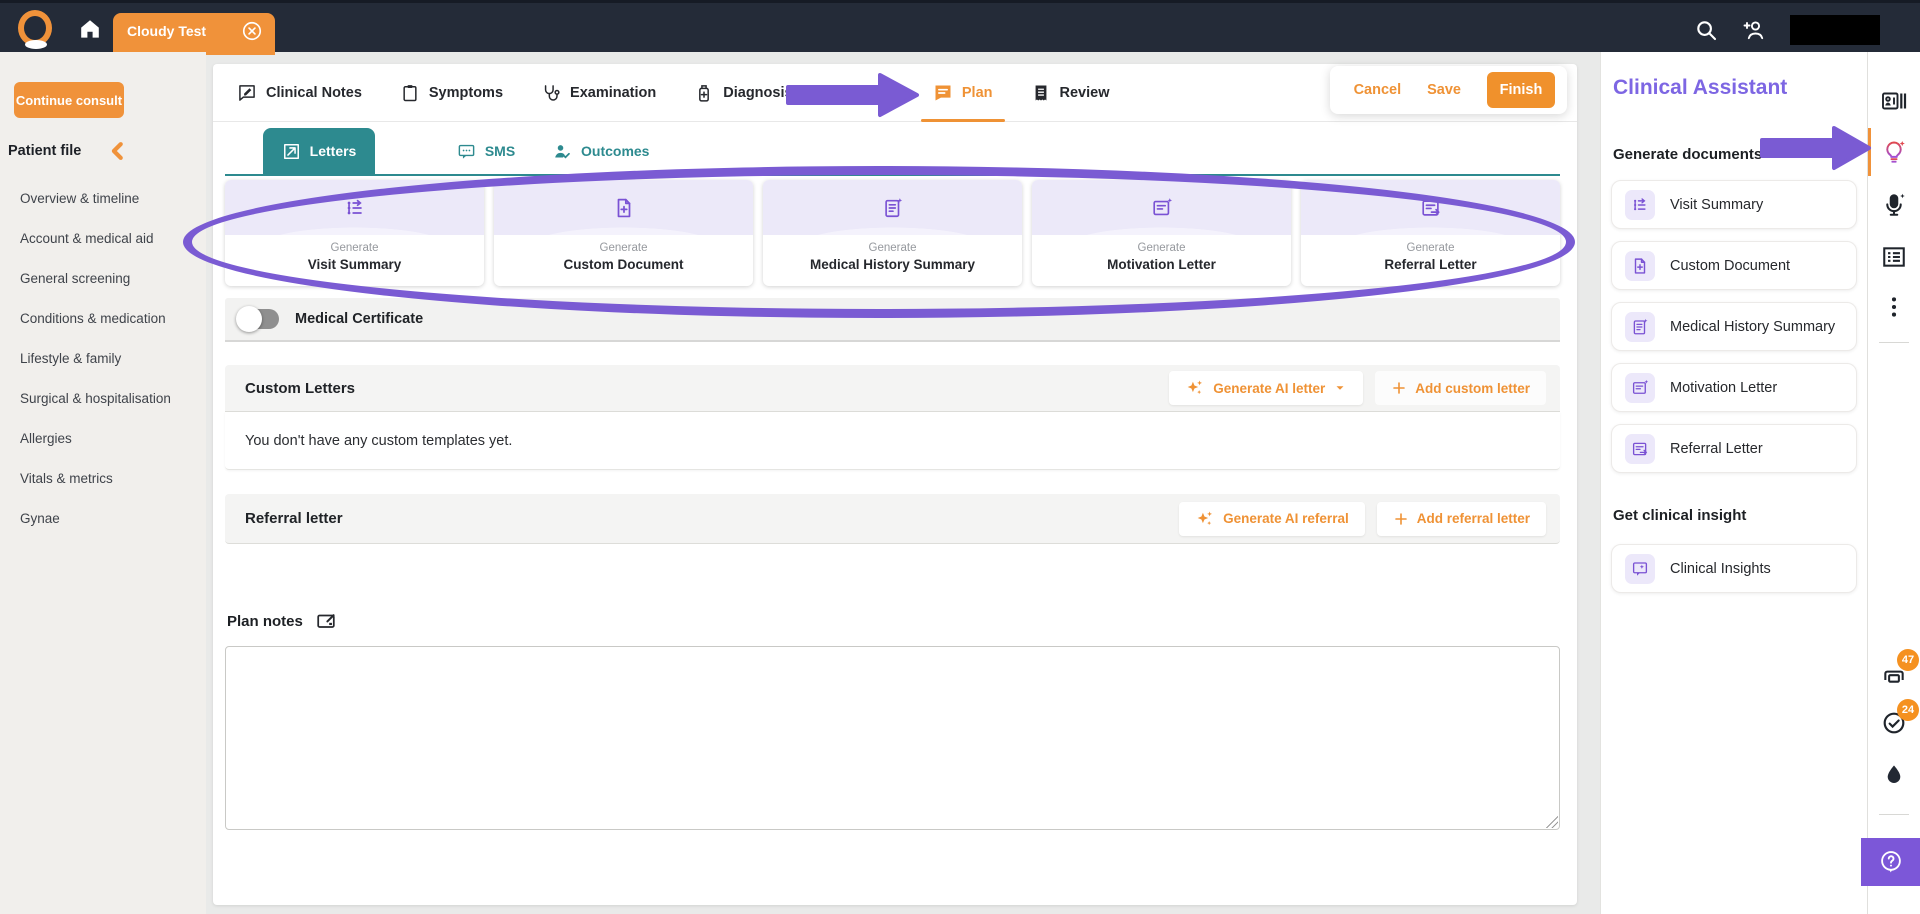 This screenshot has height=914, width=1920. What do you see at coordinates (1894, 205) in the screenshot?
I see `mic-ai-icon` at bounding box center [1894, 205].